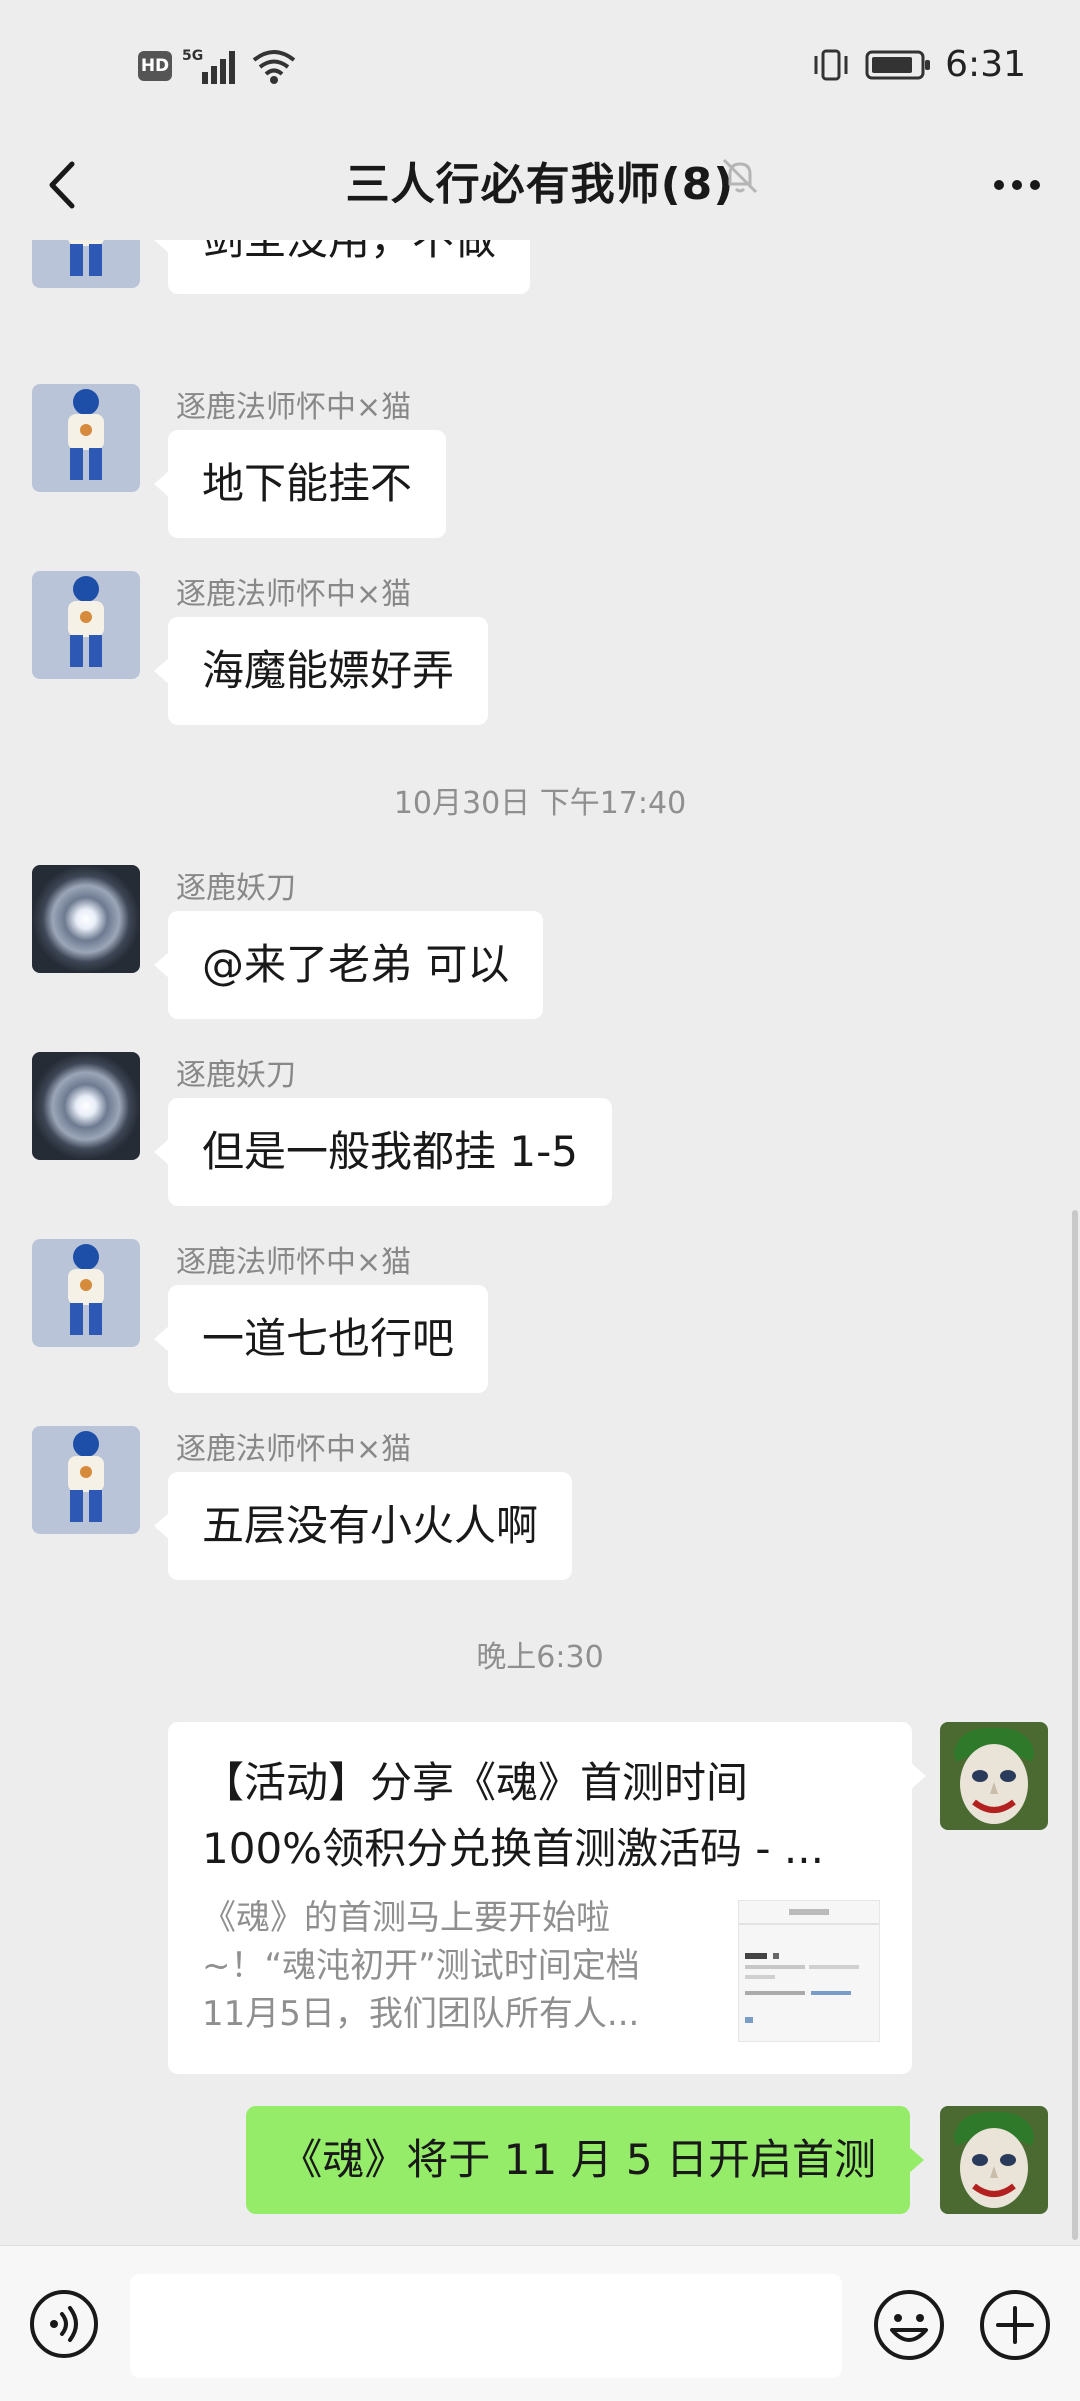 Image resolution: width=1080 pixels, height=2401 pixels. What do you see at coordinates (540, 803) in the screenshot?
I see `timestamp: 10月30日 下午17:40` at bounding box center [540, 803].